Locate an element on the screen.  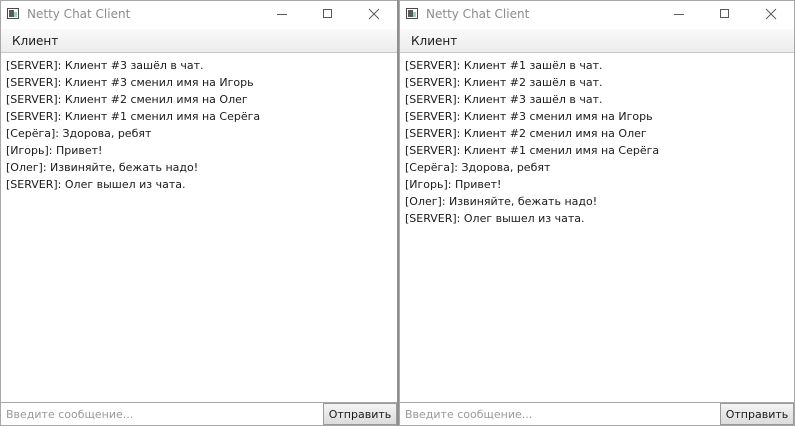
chat-message: [SERVER]: Клиент #1 зашёл в чат. is located at coordinates (504, 65).